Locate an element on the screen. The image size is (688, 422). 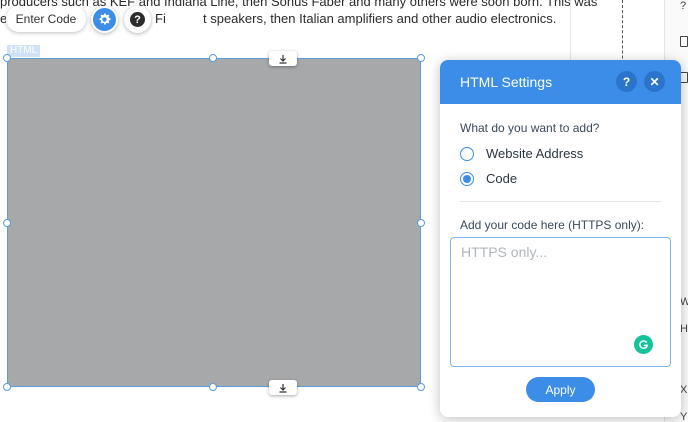
help-button: ? is located at coordinates (137, 19).